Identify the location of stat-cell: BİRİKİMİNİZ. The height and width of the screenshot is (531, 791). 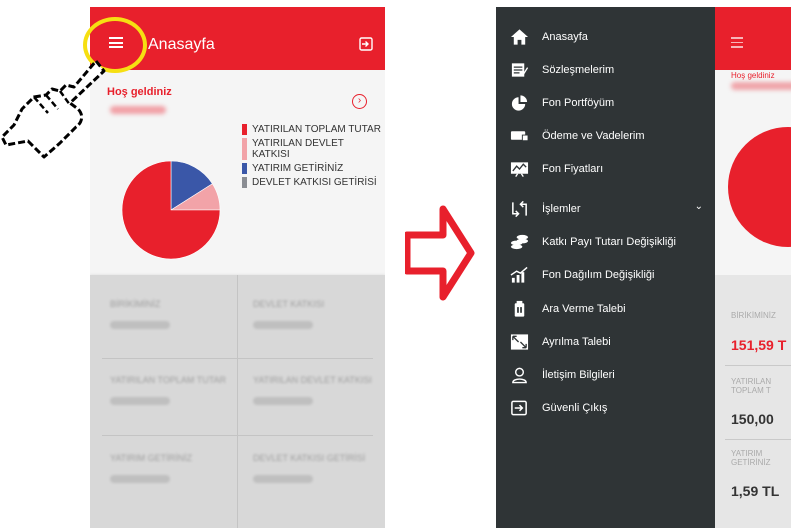
(175, 314).